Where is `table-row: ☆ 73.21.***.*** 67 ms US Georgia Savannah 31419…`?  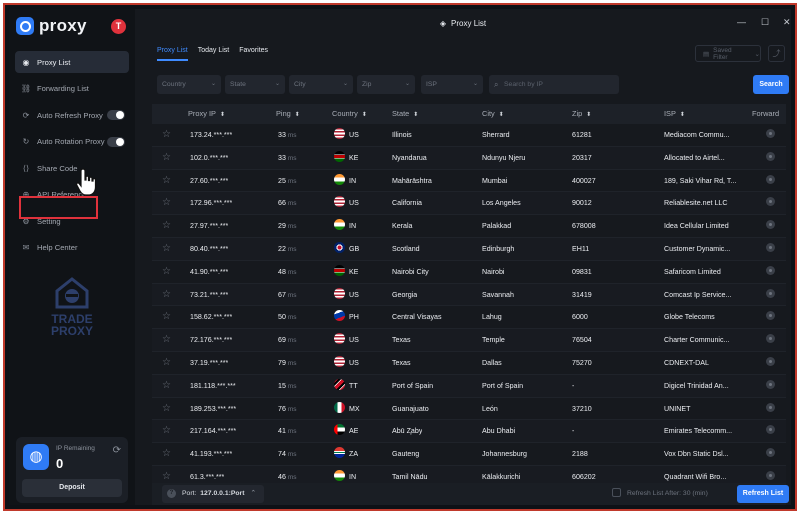
table-row: ☆ 73.21.***.*** 67 ms US Georgia Savannah 31419… is located at coordinates (469, 295).